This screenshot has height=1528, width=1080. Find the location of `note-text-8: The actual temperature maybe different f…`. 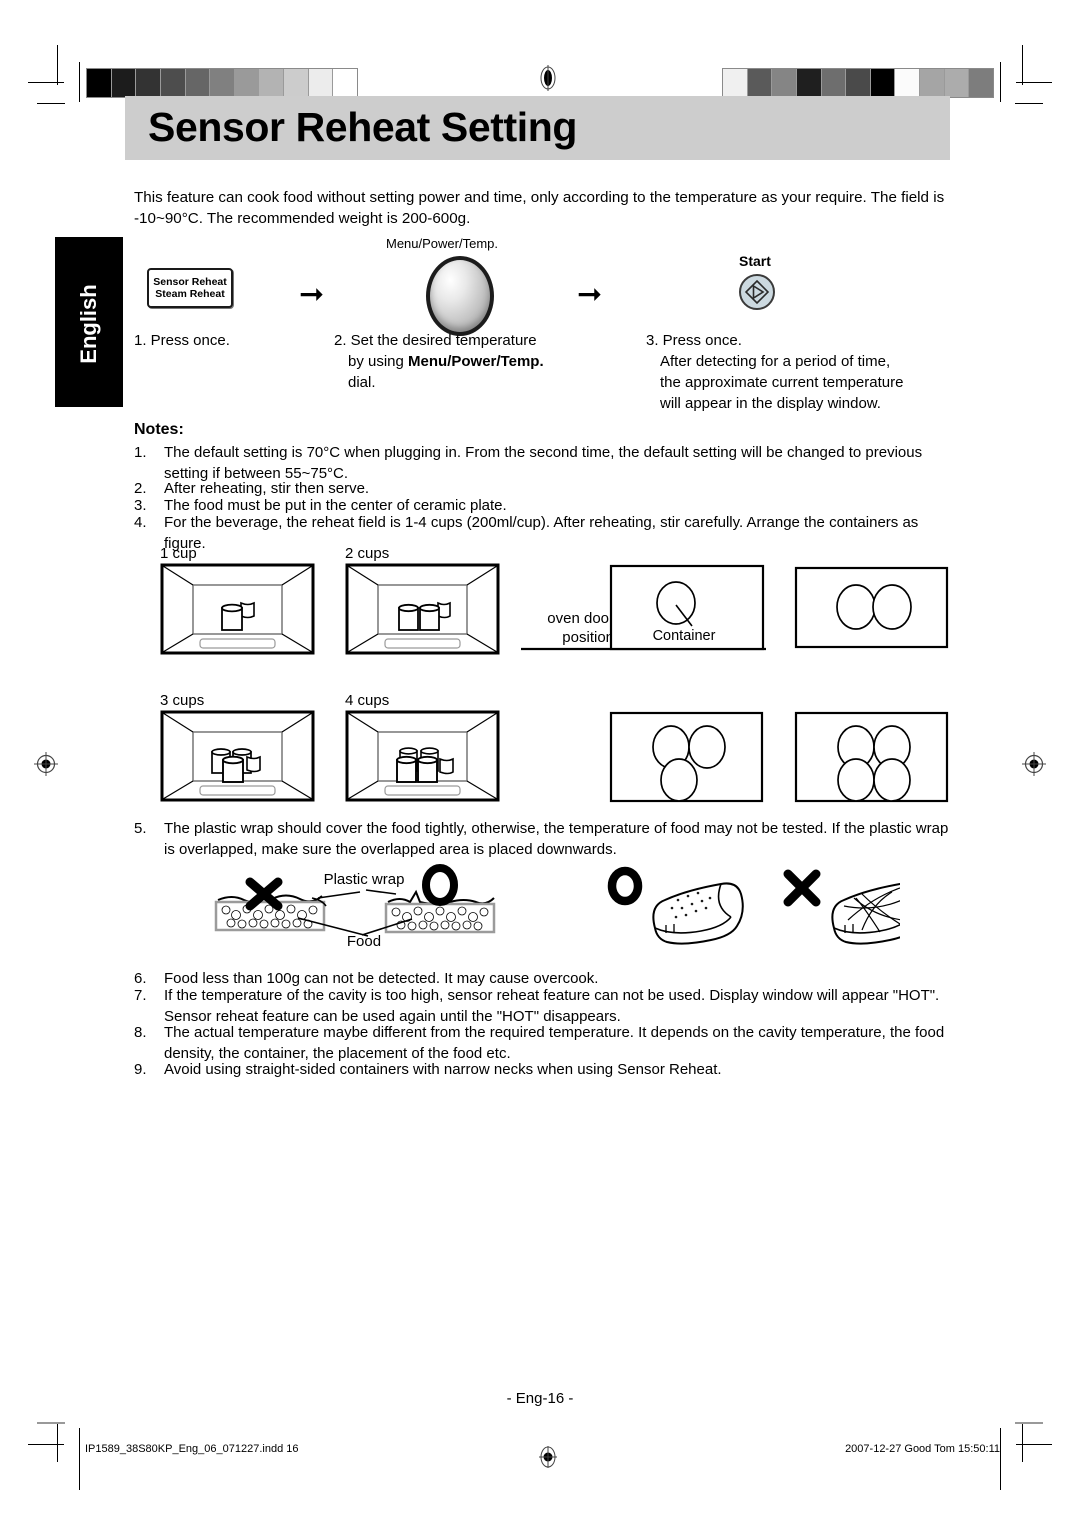

note-text-8: The actual temperature maybe different f… is located at coordinates (554, 1043).